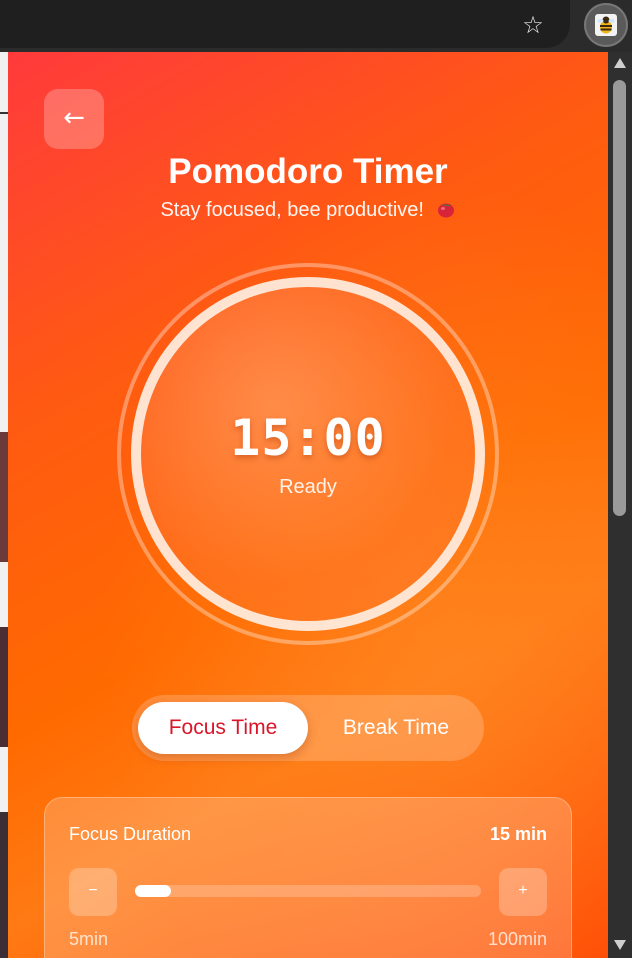 Image resolution: width=632 pixels, height=958 pixels. I want to click on mode-toggle: Focus Time Break Time, so click(308, 728).